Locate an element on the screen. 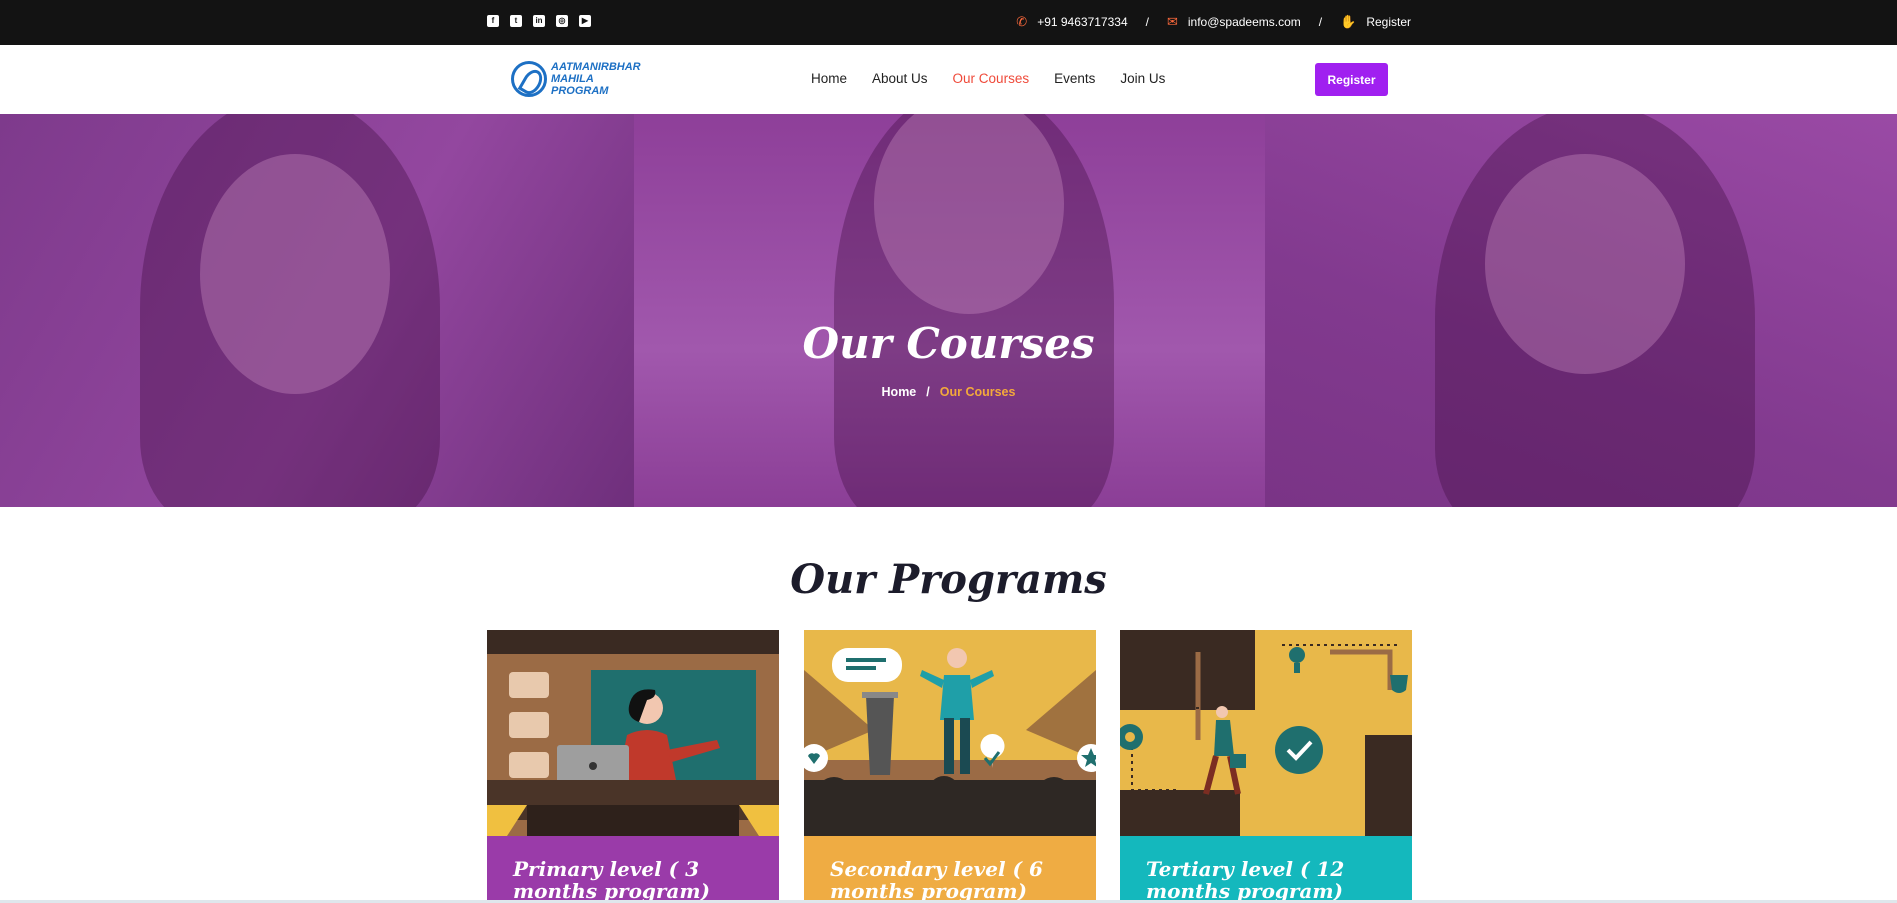  program-card-primary: Primary level ( 3 months program) is located at coordinates (633, 766).